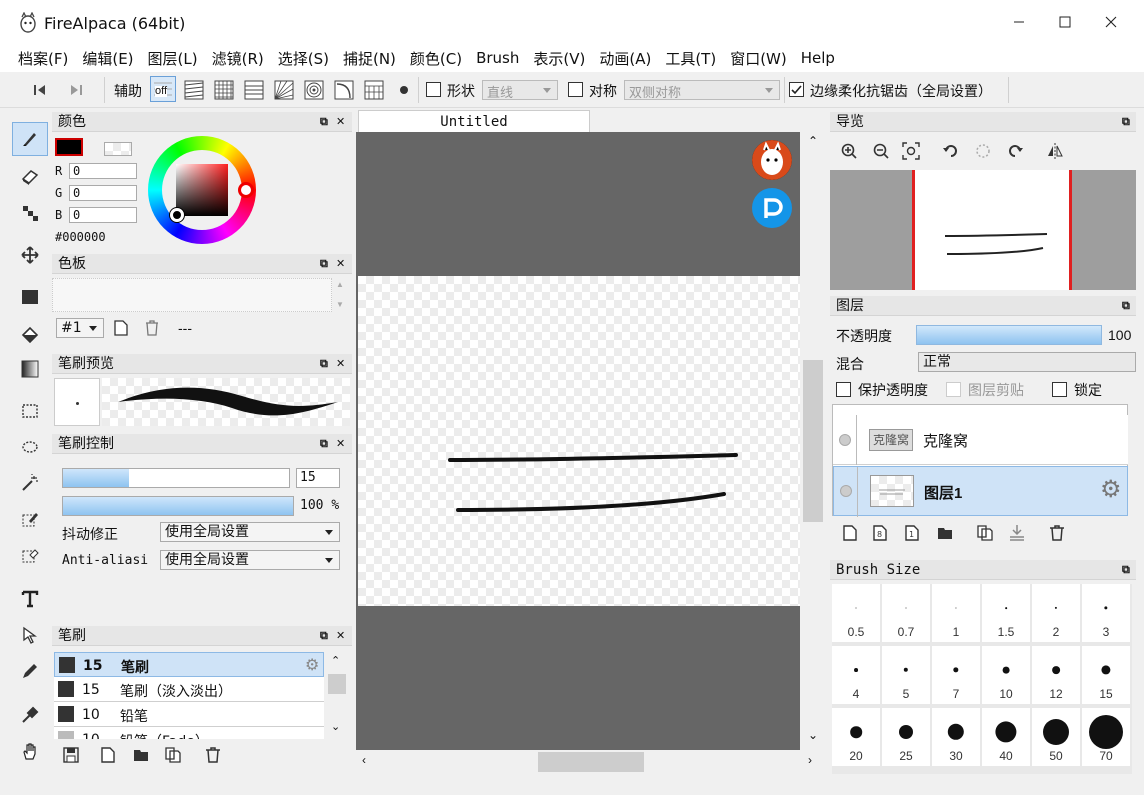 The height and width of the screenshot is (795, 1144). What do you see at coordinates (843, 389) in the screenshot?
I see `protect-alpha-checkbox` at bounding box center [843, 389].